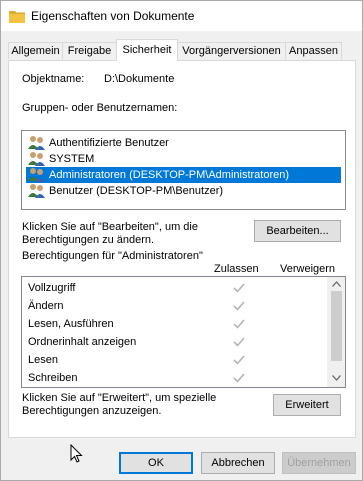  Describe the element at coordinates (172, 324) in the screenshot. I see `permission-row: Lesen, Ausführen` at that location.